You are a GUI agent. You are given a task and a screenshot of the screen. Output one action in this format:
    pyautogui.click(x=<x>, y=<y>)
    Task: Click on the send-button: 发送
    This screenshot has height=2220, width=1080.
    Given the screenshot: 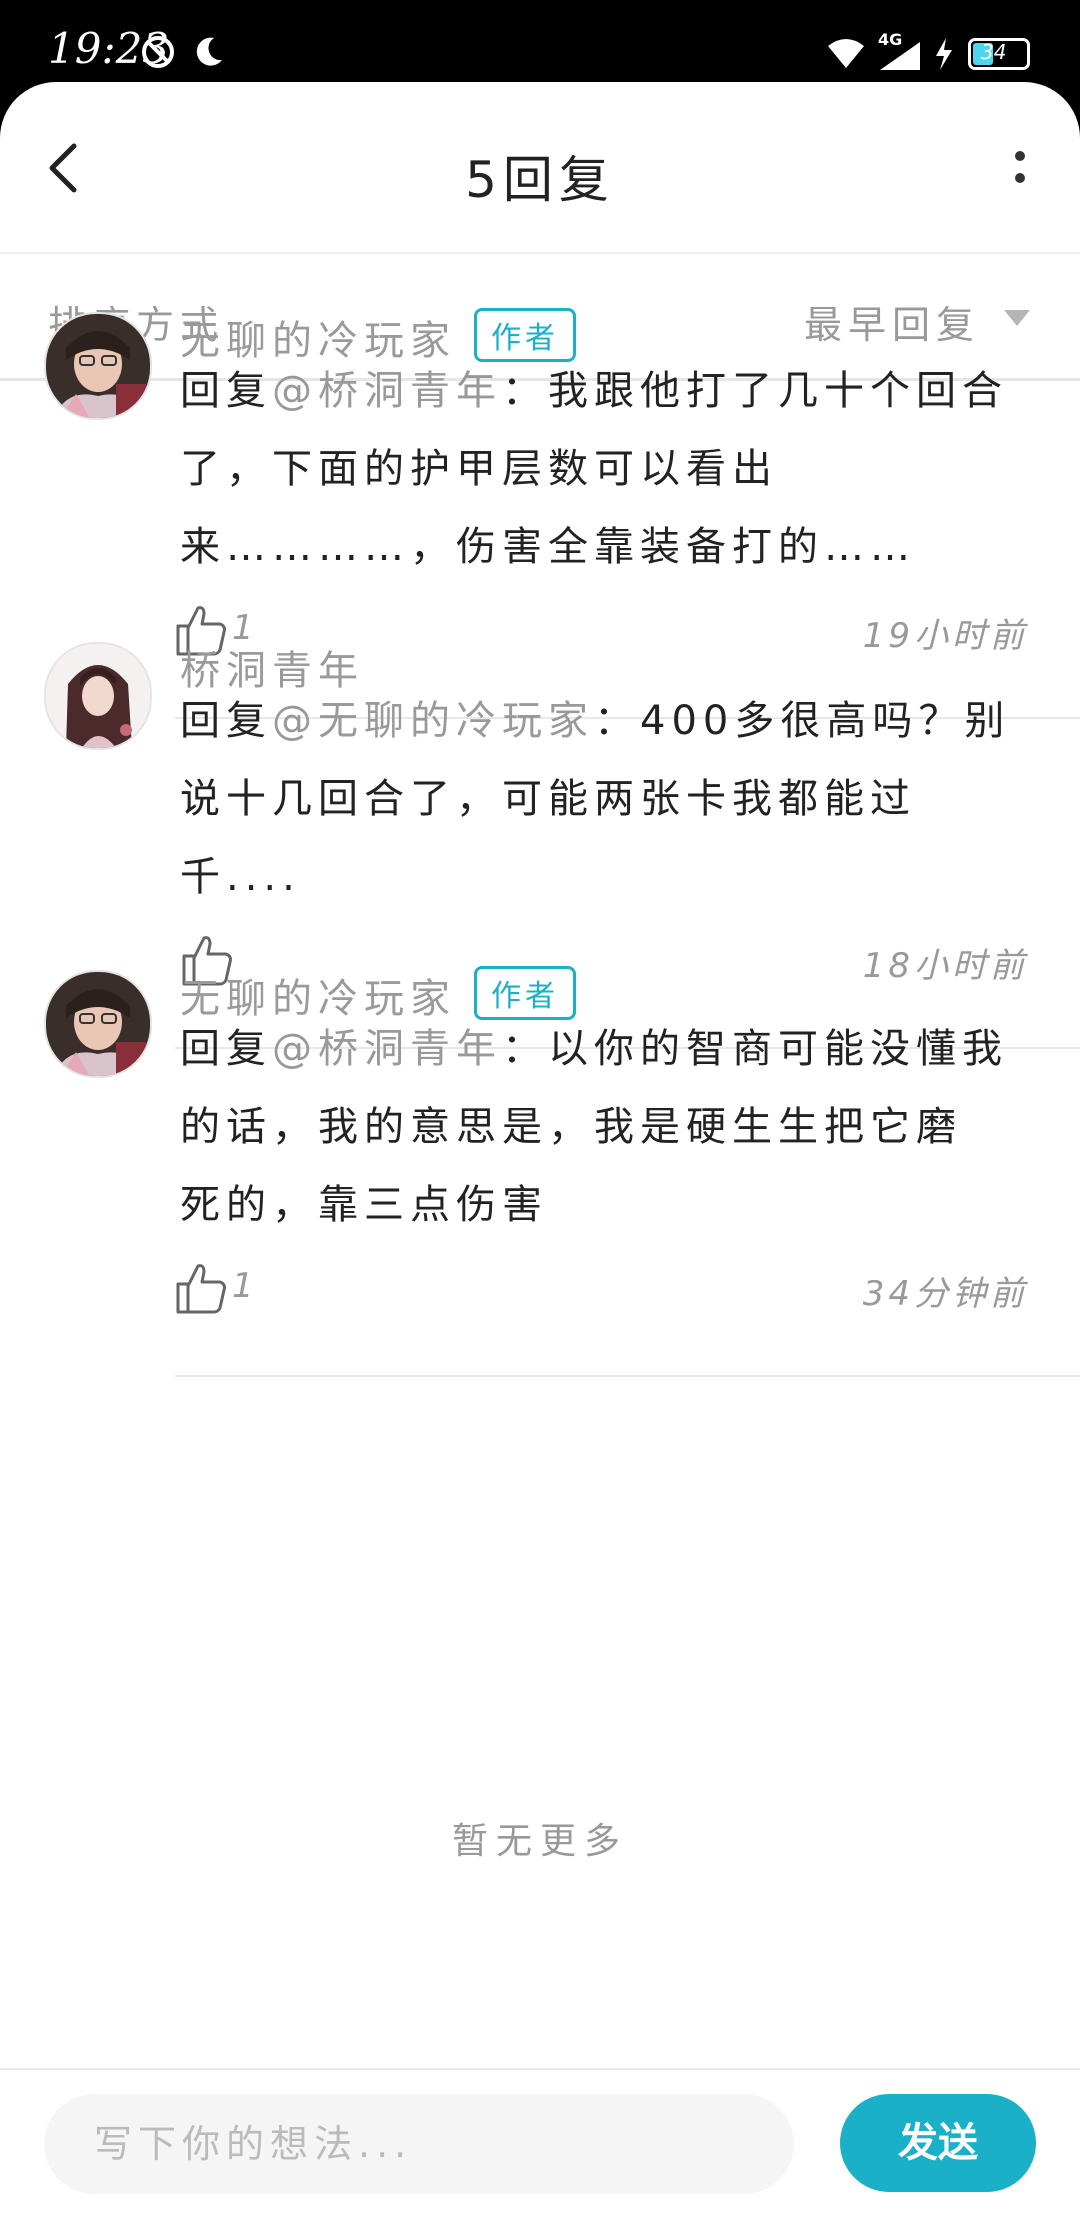 What is the action you would take?
    pyautogui.click(x=938, y=2143)
    